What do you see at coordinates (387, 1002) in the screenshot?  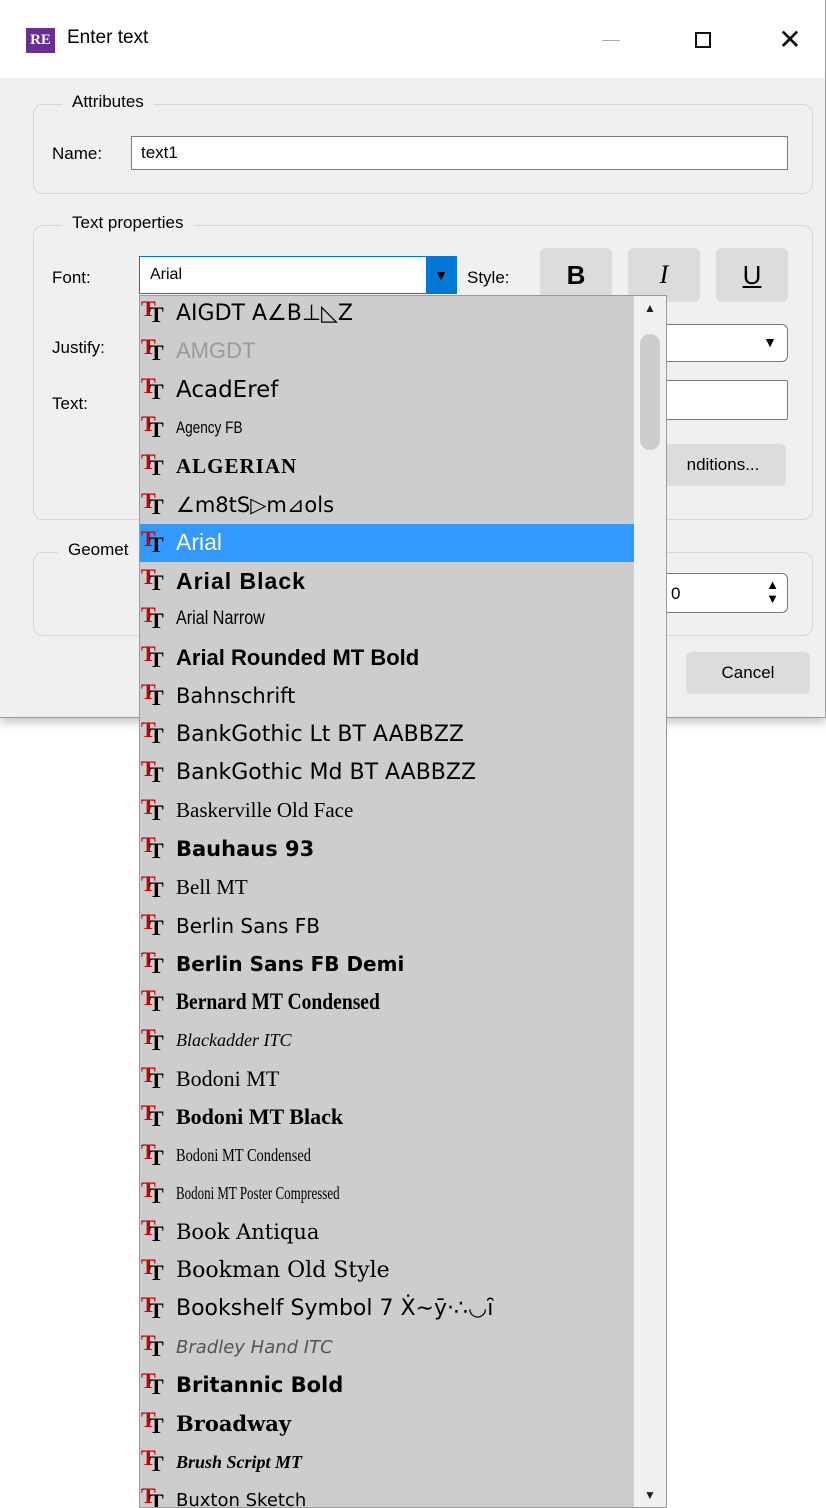 I see `font-list-item: T T Bernard MT Condensed` at bounding box center [387, 1002].